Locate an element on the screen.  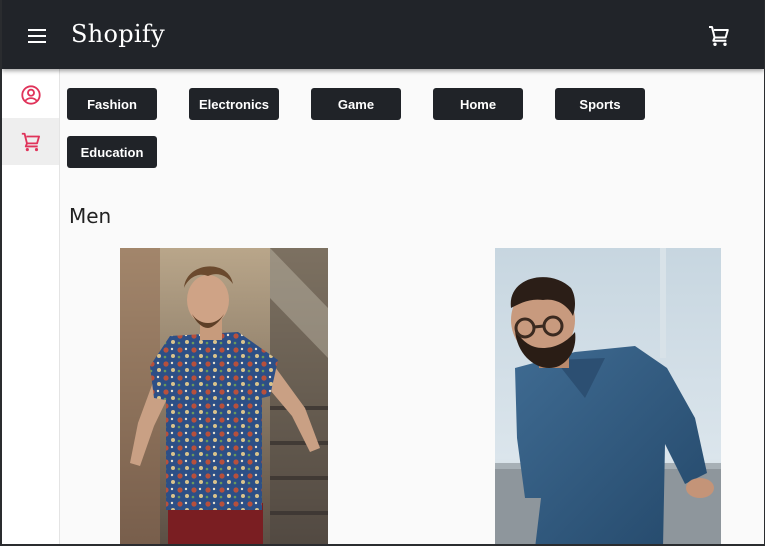
sidebar-item-account is located at coordinates (30, 94).